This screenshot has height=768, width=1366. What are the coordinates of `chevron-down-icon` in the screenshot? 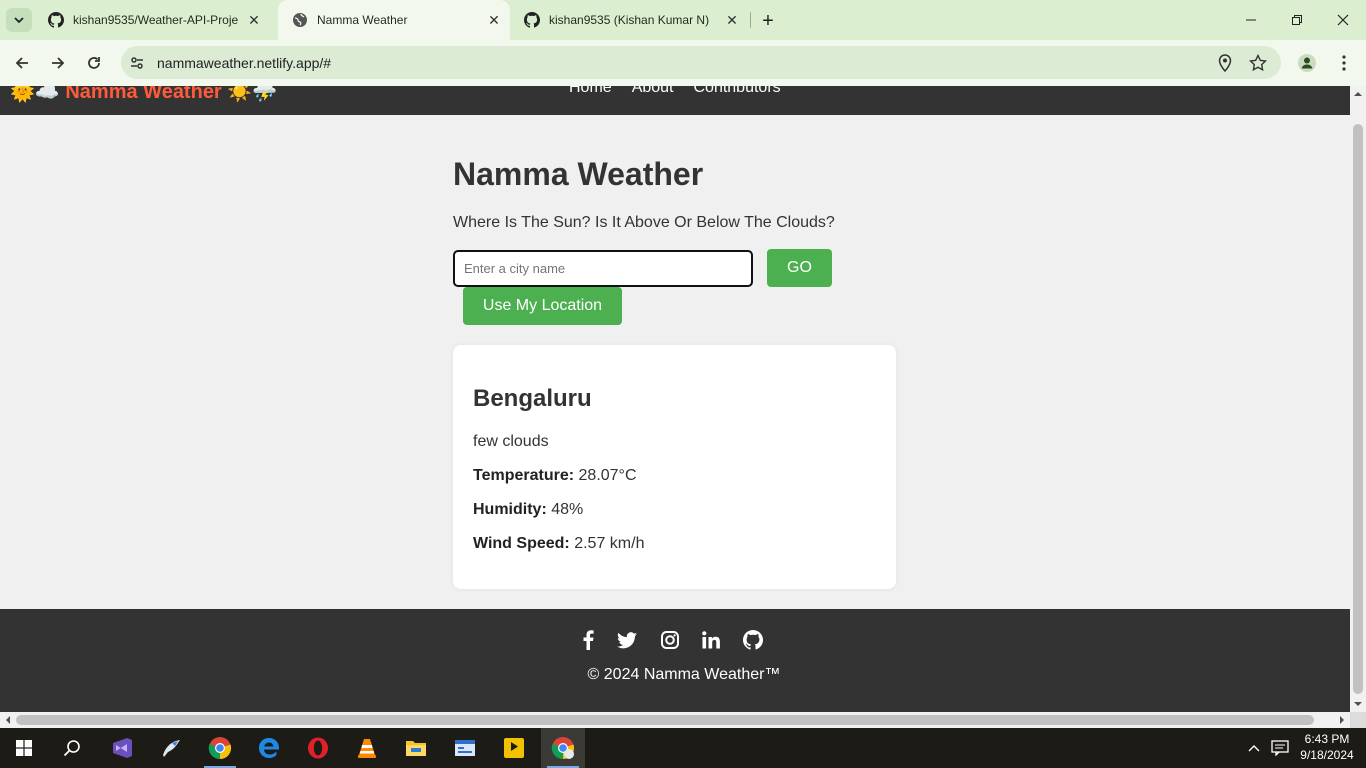 It's located at (19, 20).